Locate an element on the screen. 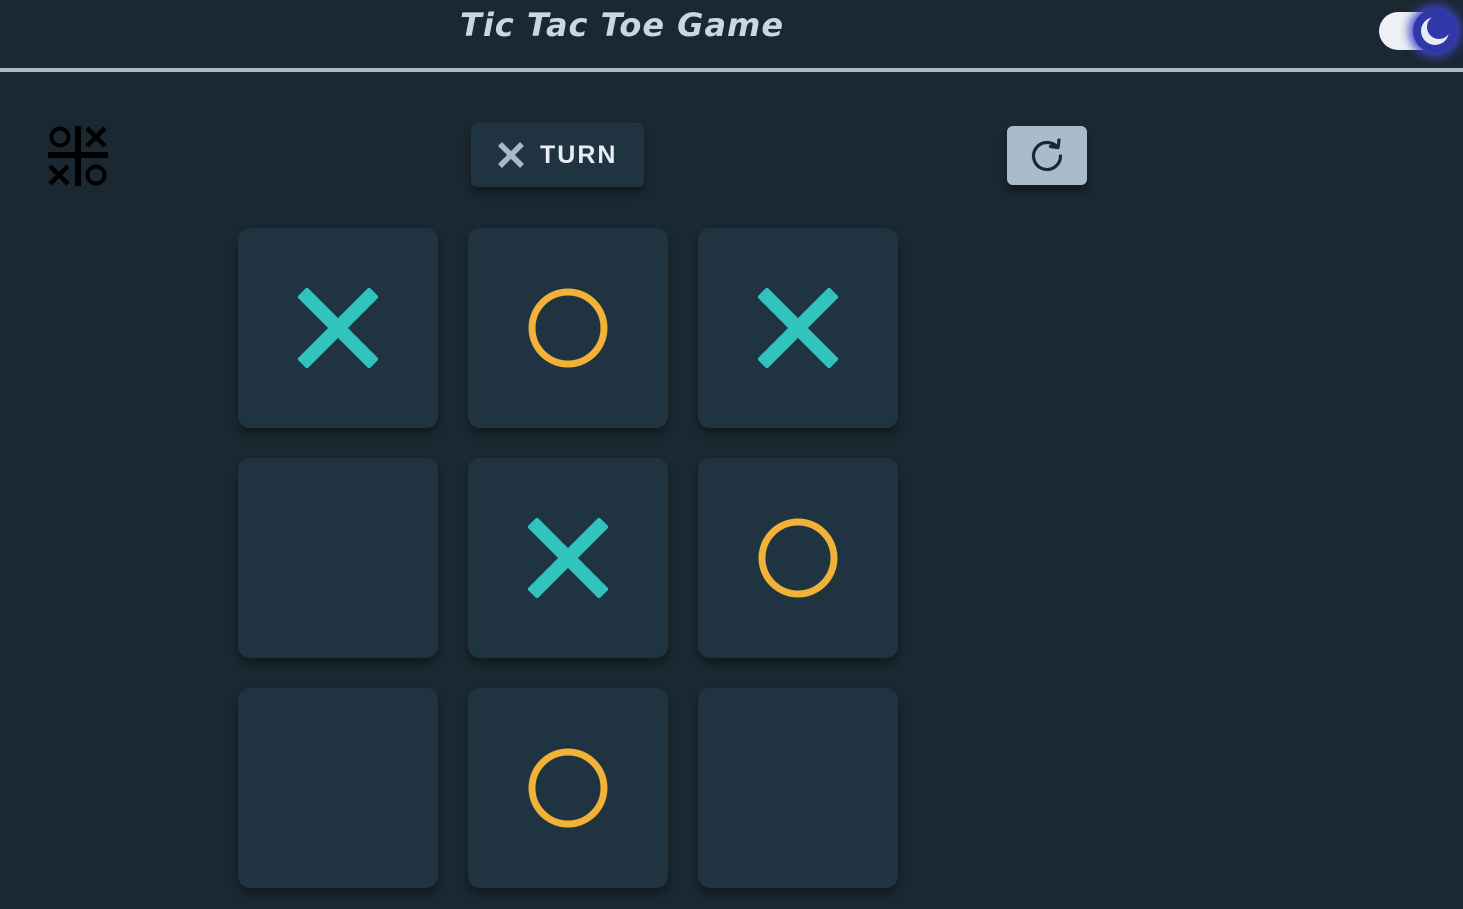 This screenshot has width=1463, height=909. turn-indicator: TURN is located at coordinates (557, 155).